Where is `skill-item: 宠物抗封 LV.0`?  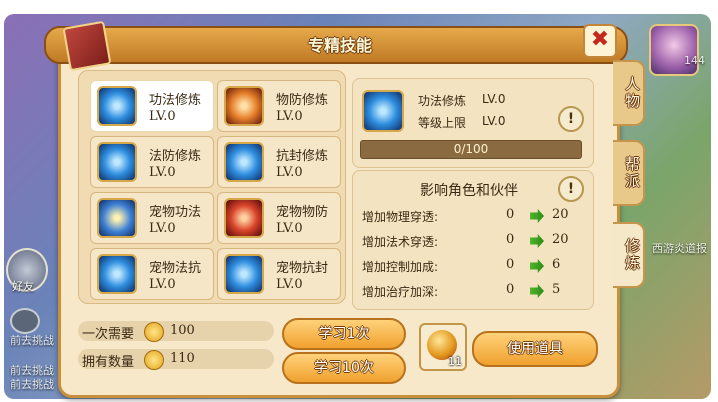
skill-item: 宠物抗封 LV.0 is located at coordinates (279, 274).